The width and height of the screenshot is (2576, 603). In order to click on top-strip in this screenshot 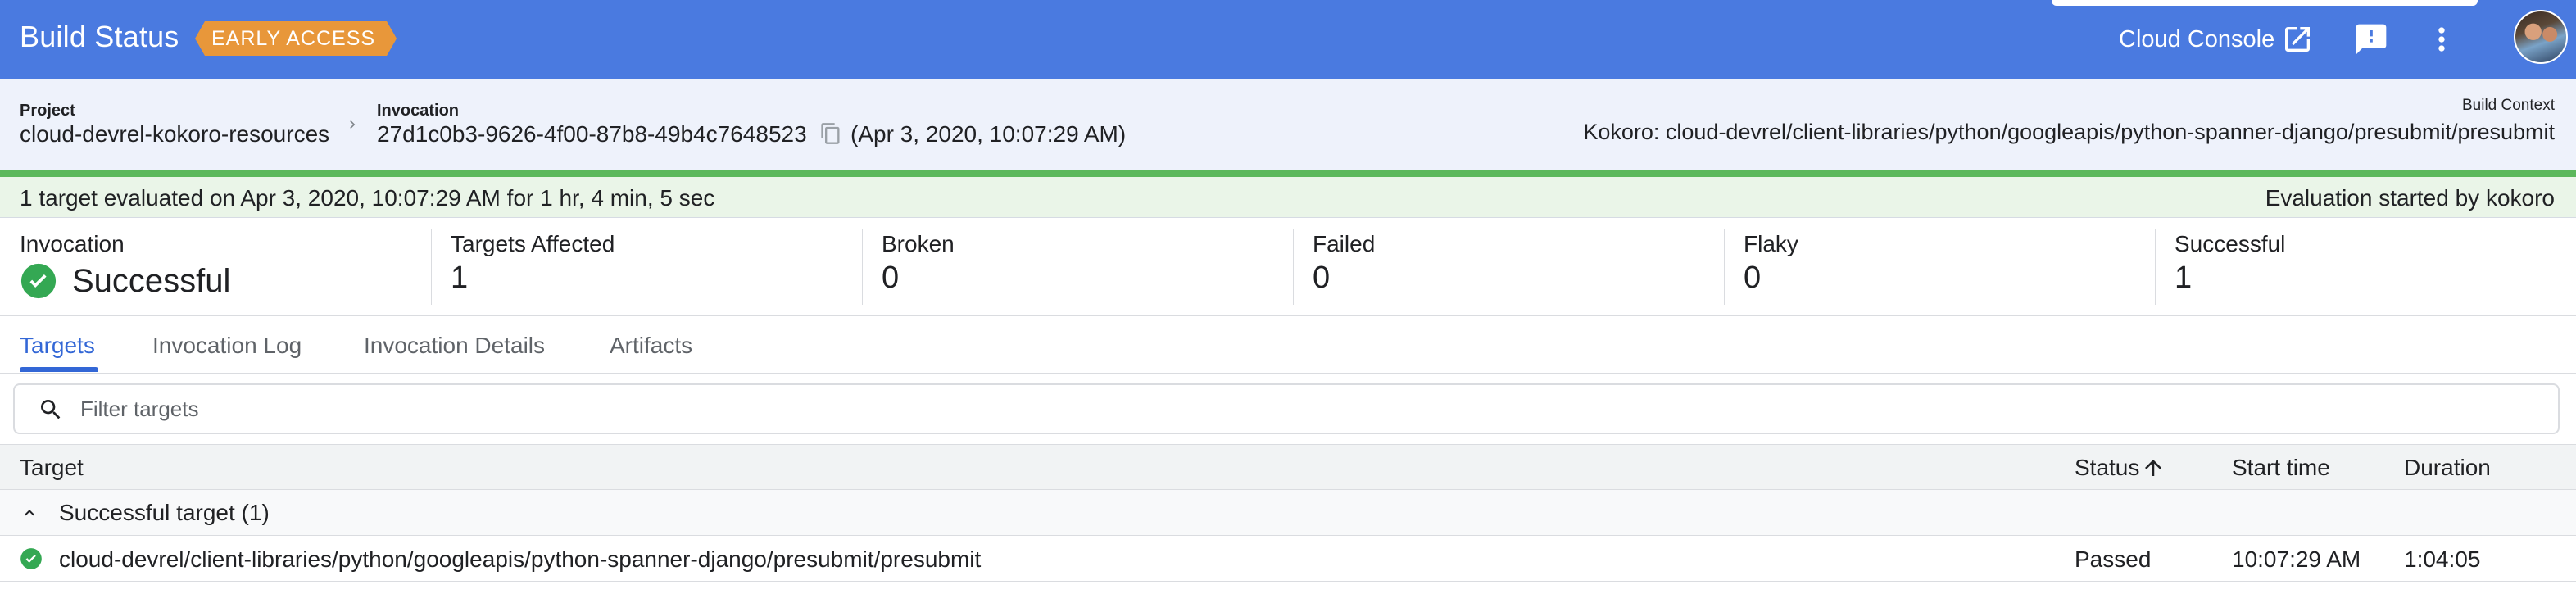, I will do `click(2265, 3)`.